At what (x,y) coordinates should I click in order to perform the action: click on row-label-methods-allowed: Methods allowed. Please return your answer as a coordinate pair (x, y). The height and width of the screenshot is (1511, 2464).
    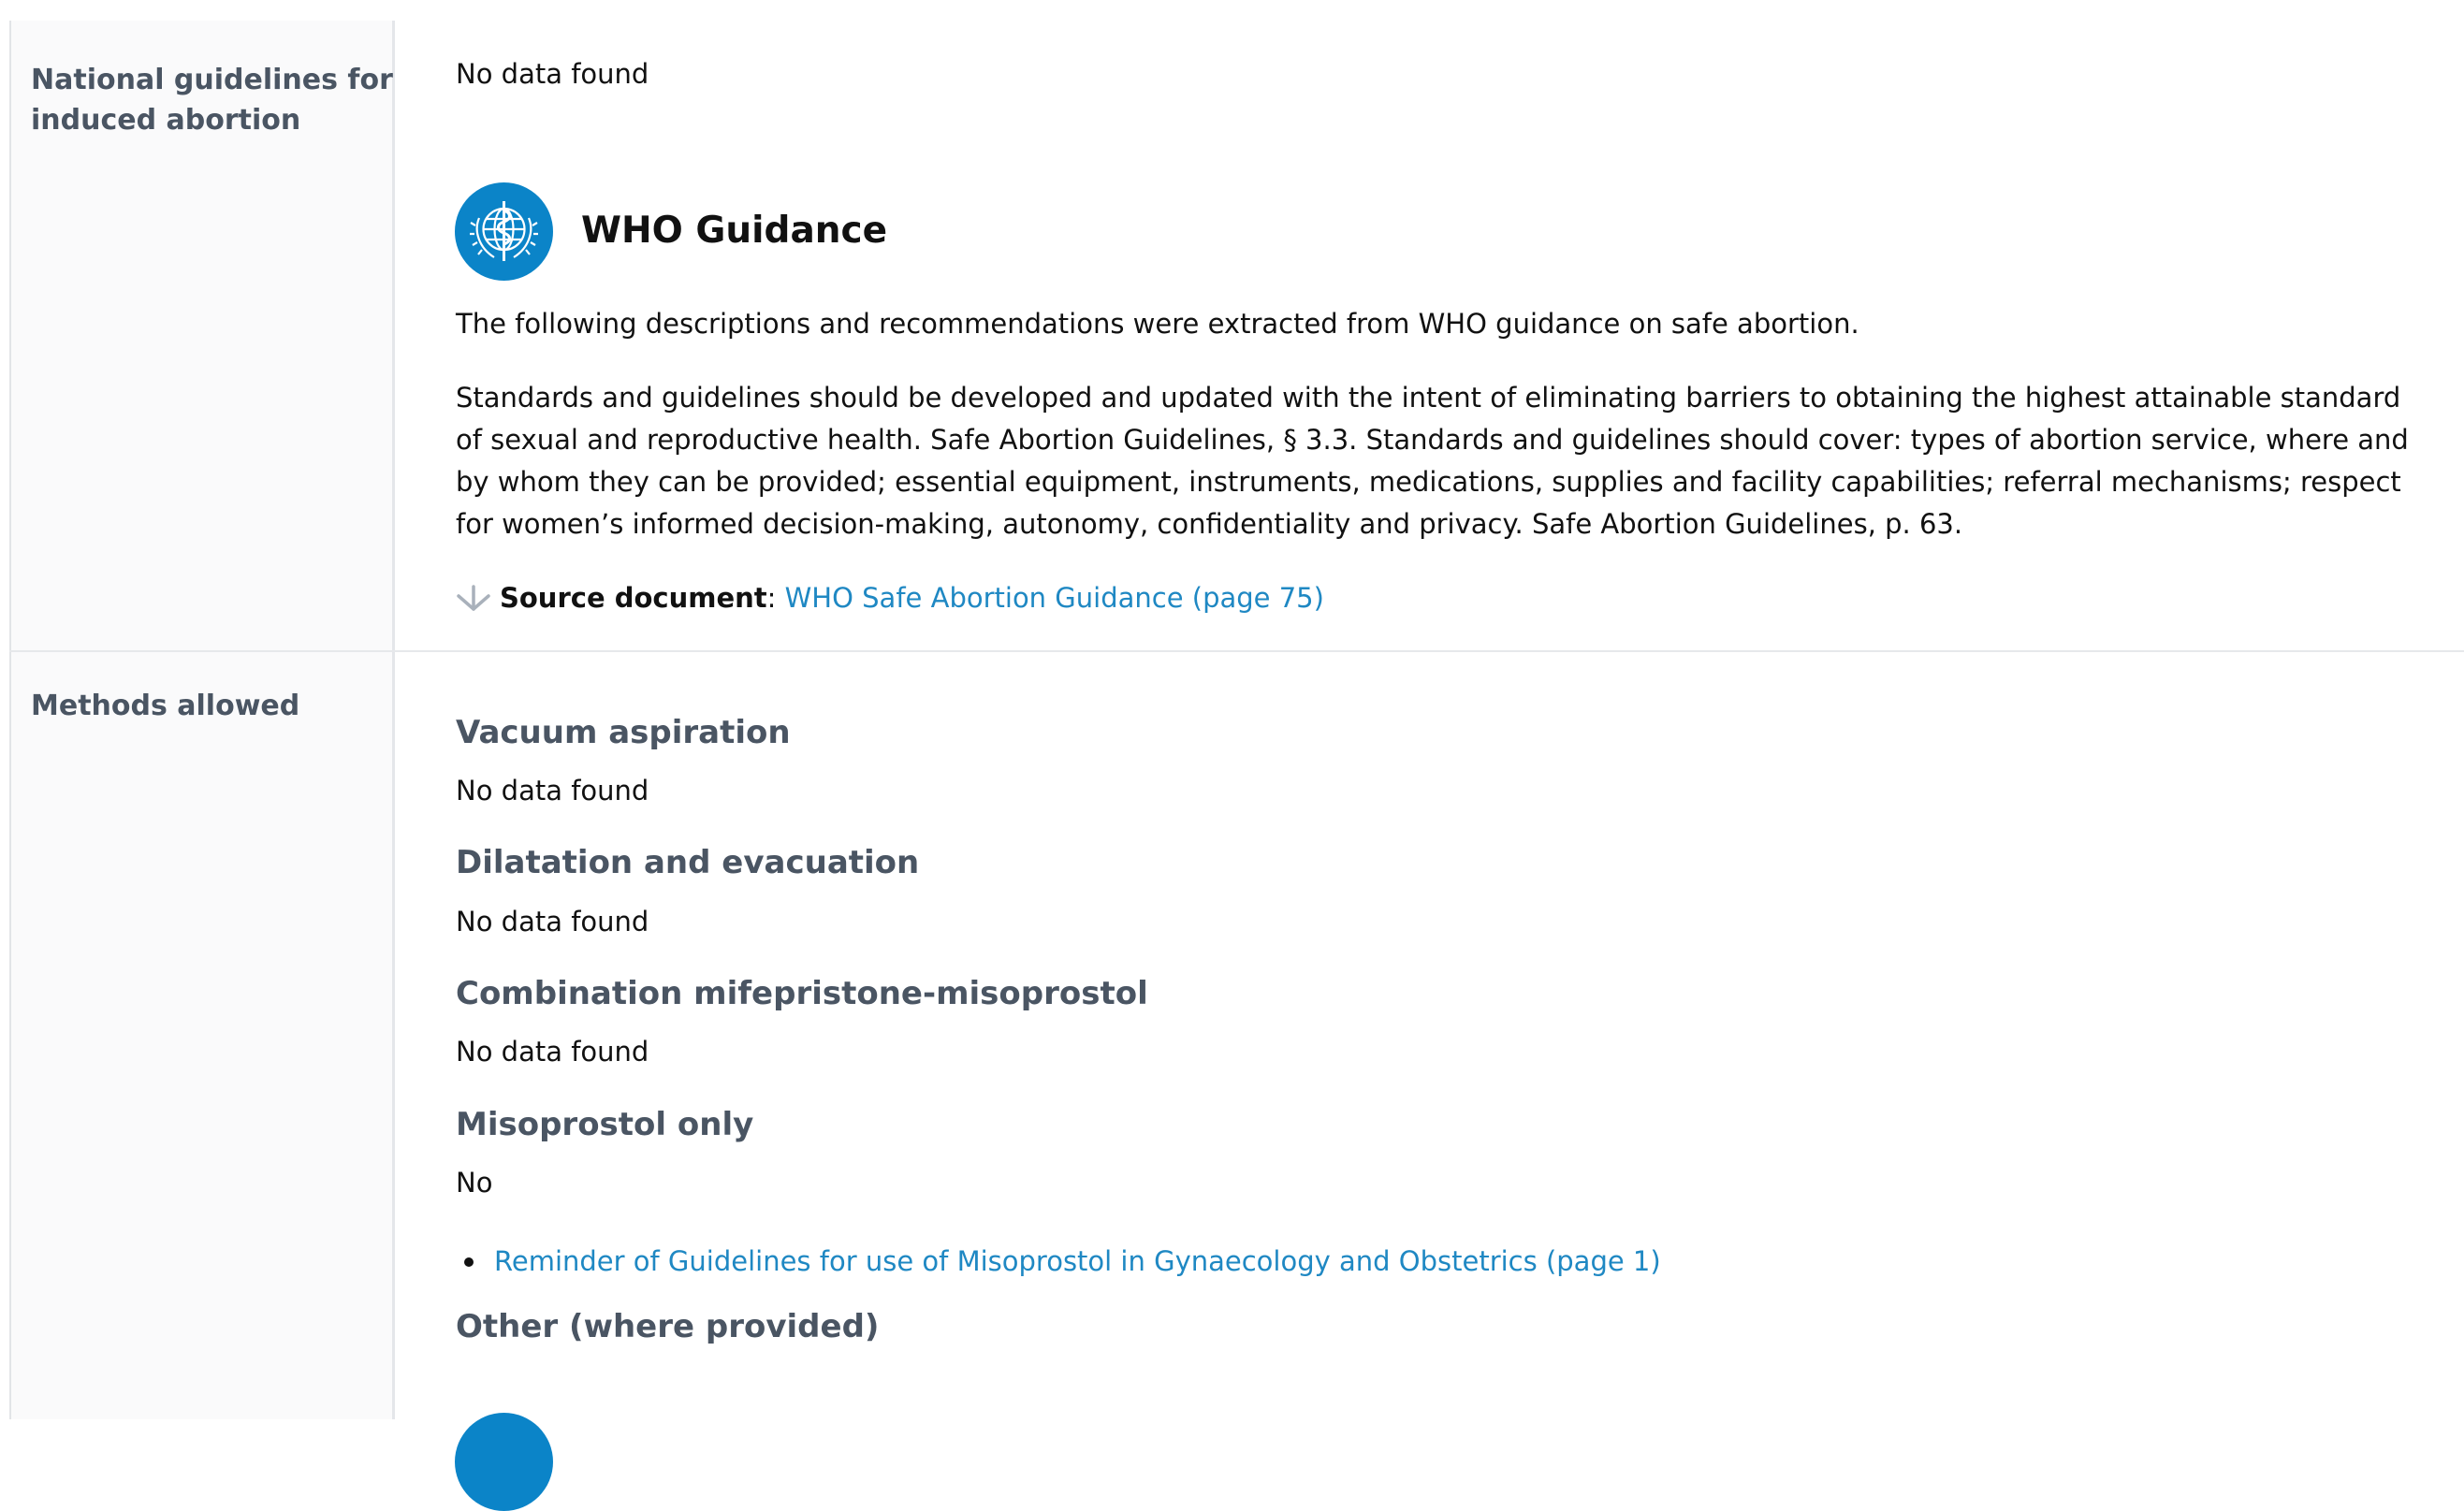
    Looking at the image, I should click on (166, 706).